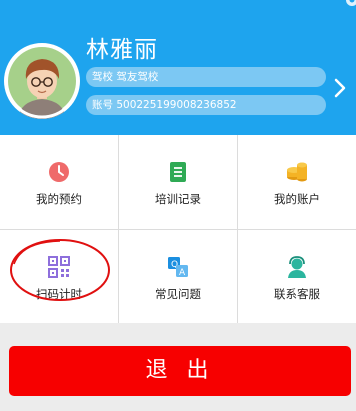 Image resolution: width=356 pixels, height=411 pixels. I want to click on customer-service-icon, so click(297, 267).